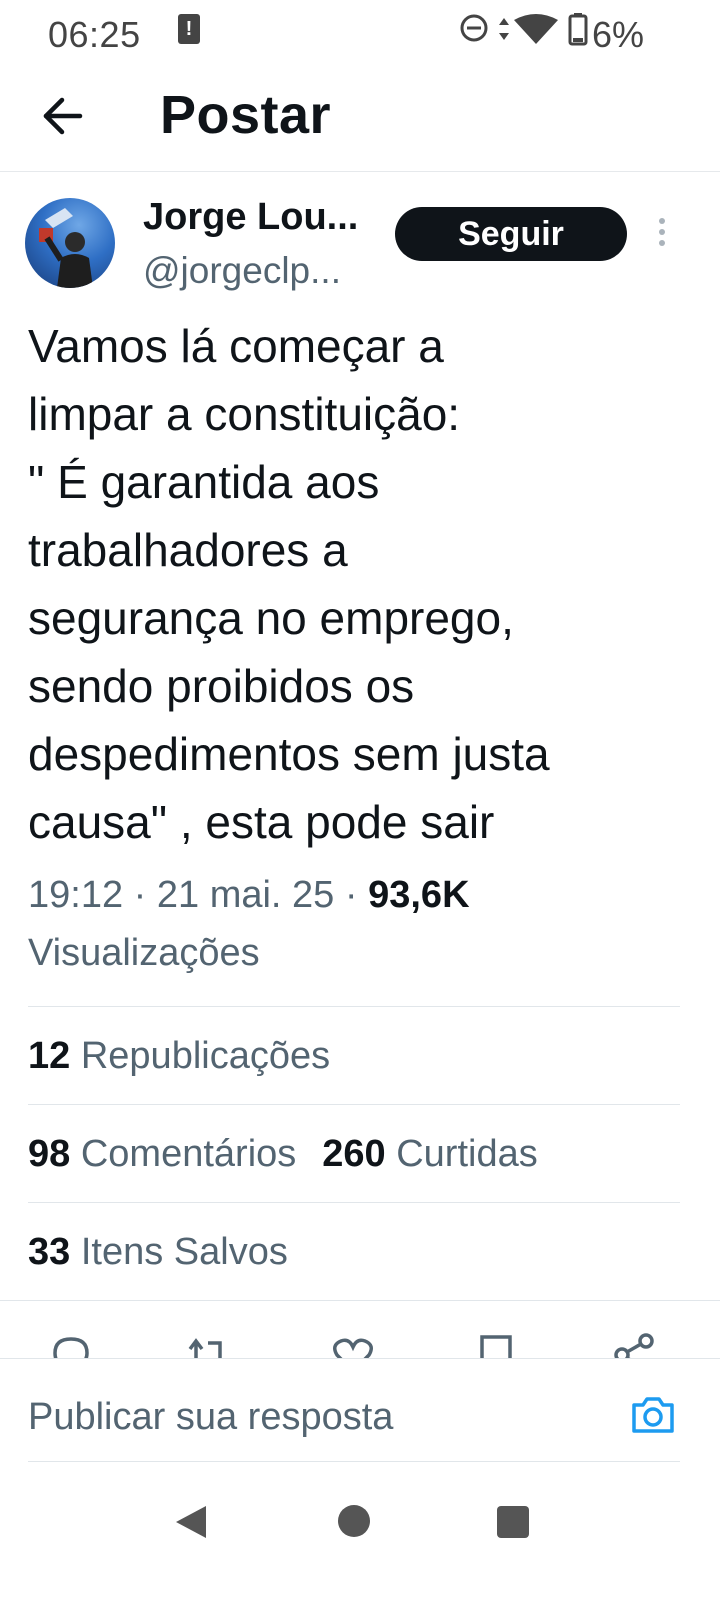  Describe the element at coordinates (360, 35) in the screenshot. I see `status-bar: 06:25 ! 6%` at that location.